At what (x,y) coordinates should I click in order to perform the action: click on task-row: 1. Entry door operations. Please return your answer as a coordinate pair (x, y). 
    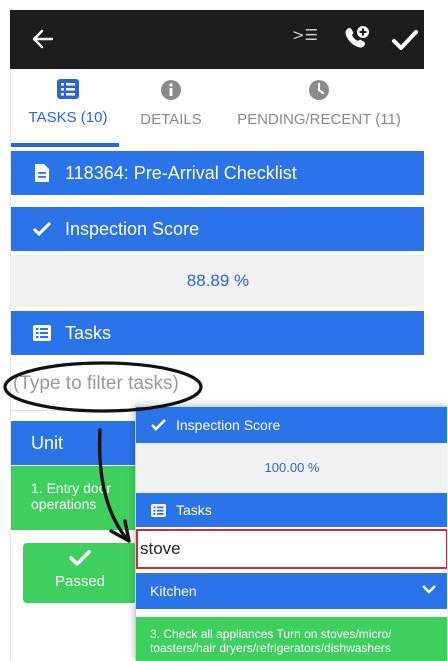
    Looking at the image, I should click on (75, 498).